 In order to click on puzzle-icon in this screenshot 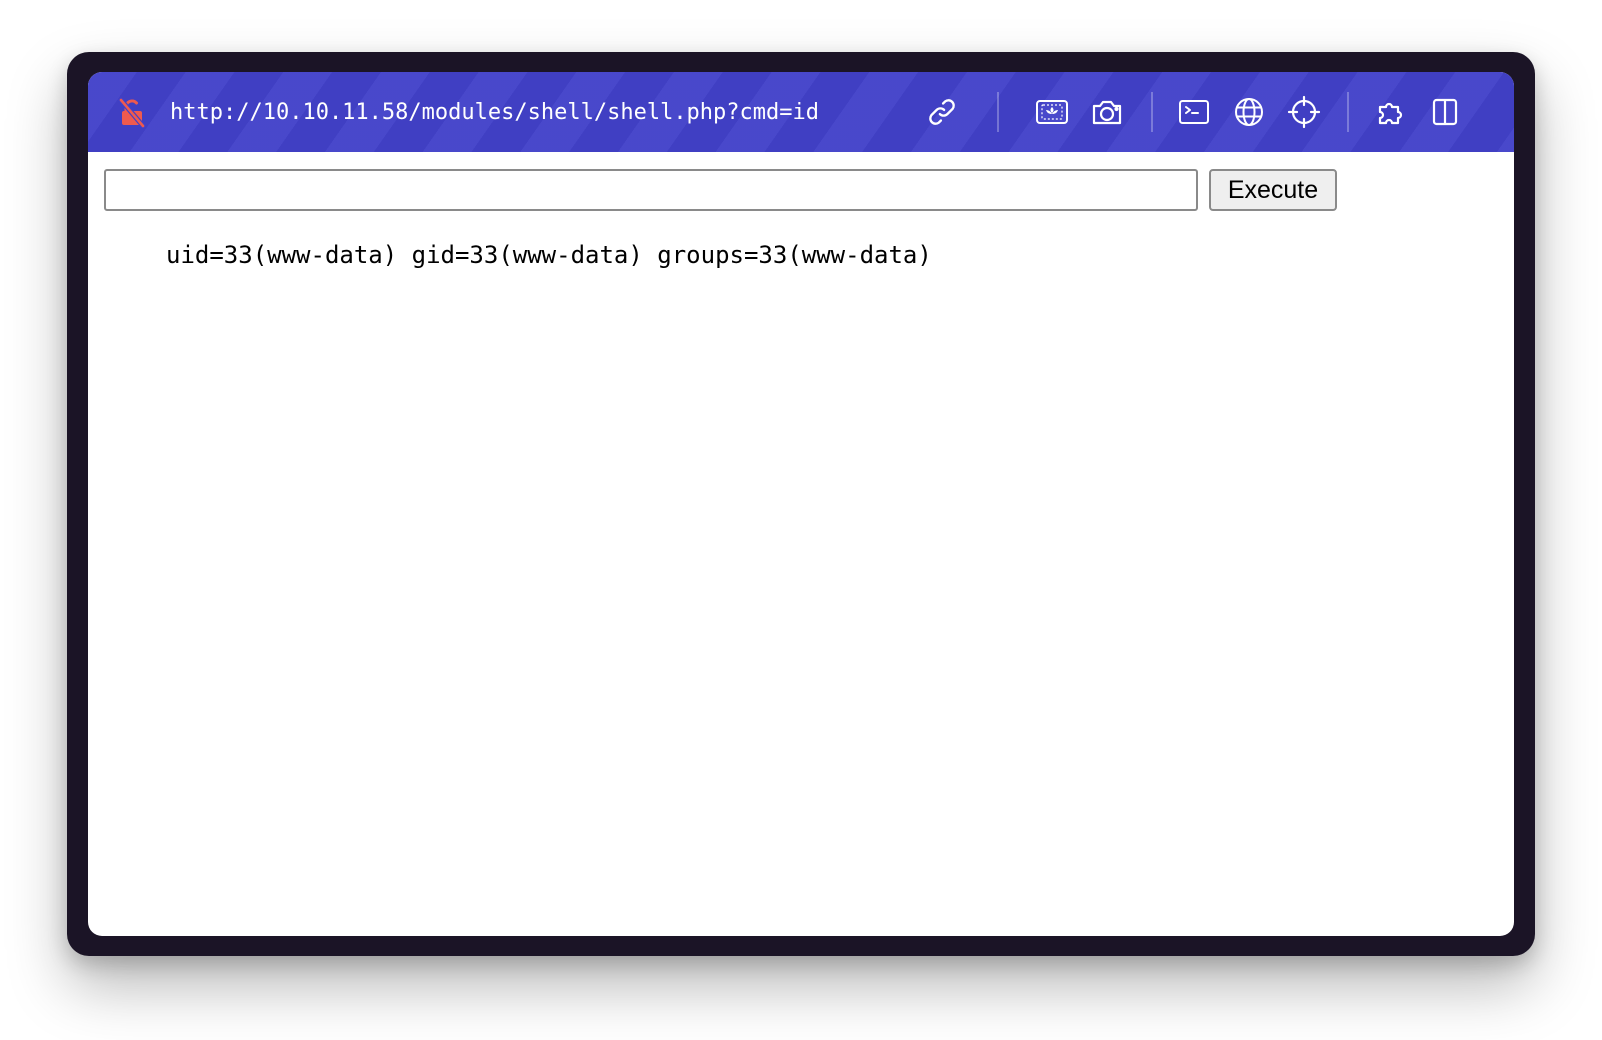, I will do `click(1391, 112)`.